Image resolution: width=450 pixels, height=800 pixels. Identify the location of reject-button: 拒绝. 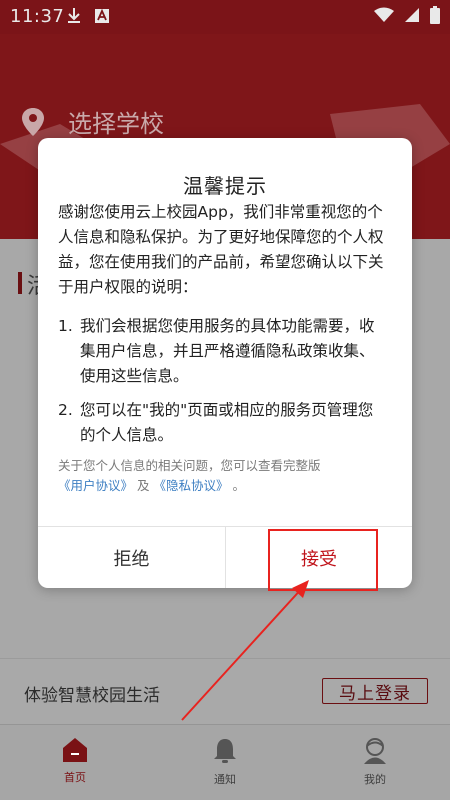
(131, 557).